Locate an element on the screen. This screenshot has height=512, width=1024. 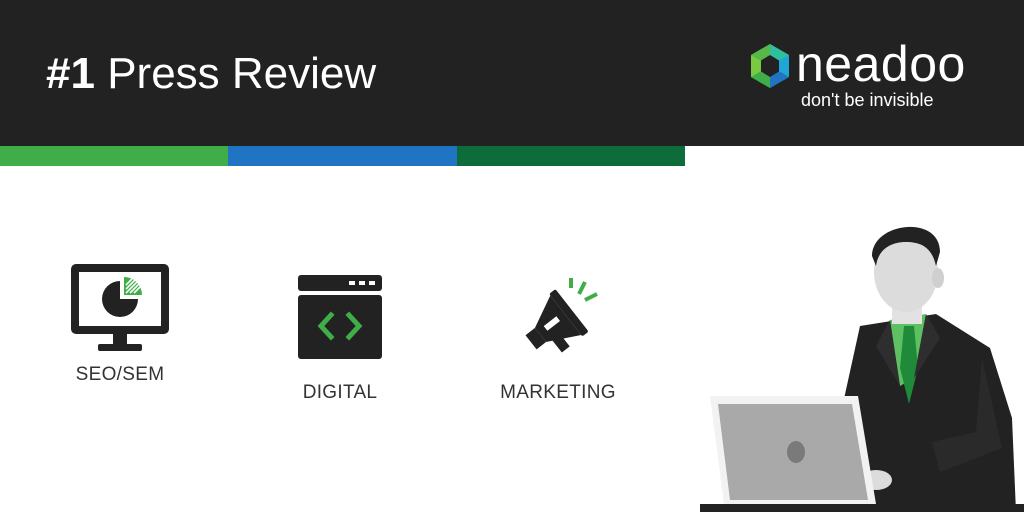
neadoo-logo: neadoo don't be invisible is located at coordinates (866, 78).